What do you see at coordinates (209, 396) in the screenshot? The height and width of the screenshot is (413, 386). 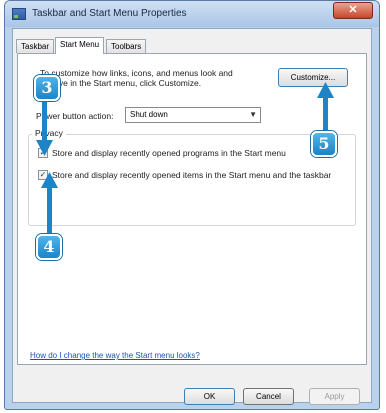 I see `ok-button: OK` at bounding box center [209, 396].